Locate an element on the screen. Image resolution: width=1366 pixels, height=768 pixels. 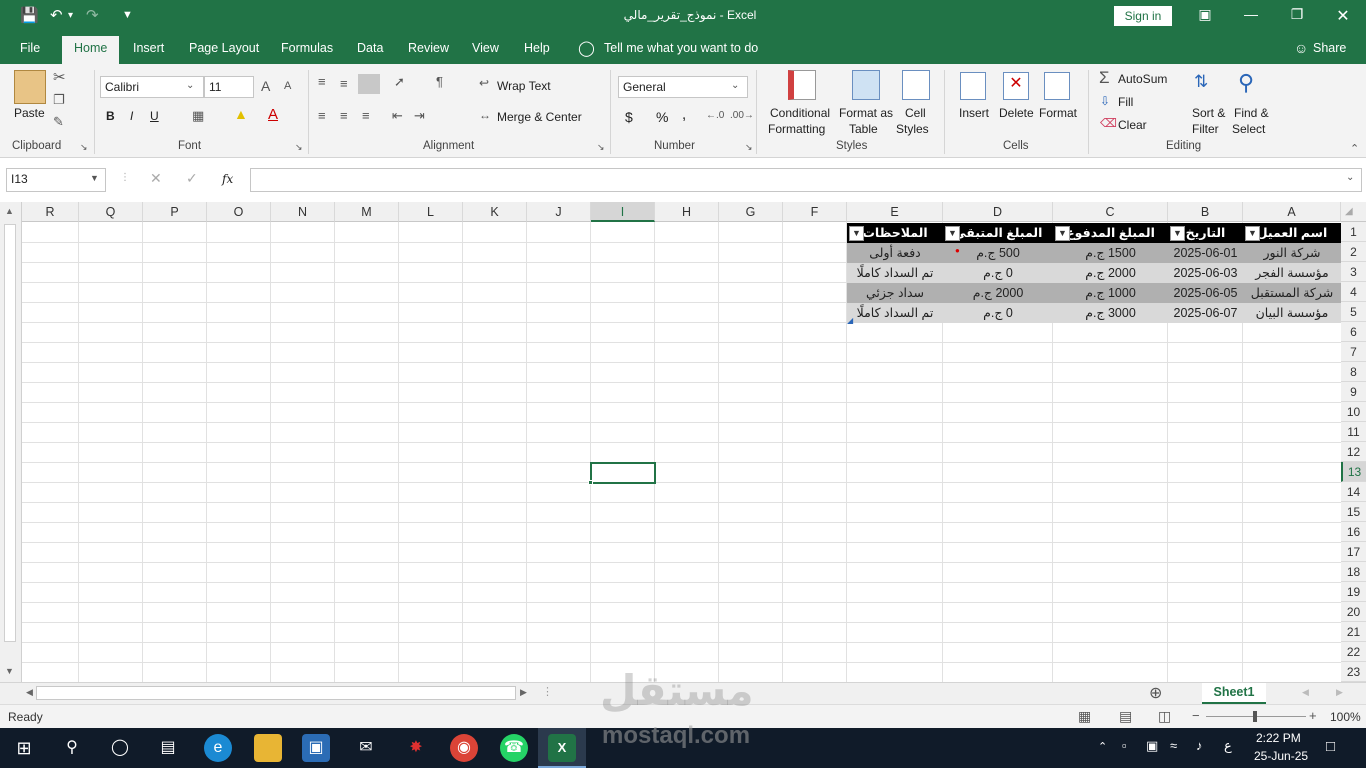
row-header: 21 is located at coordinates (1353, 632).